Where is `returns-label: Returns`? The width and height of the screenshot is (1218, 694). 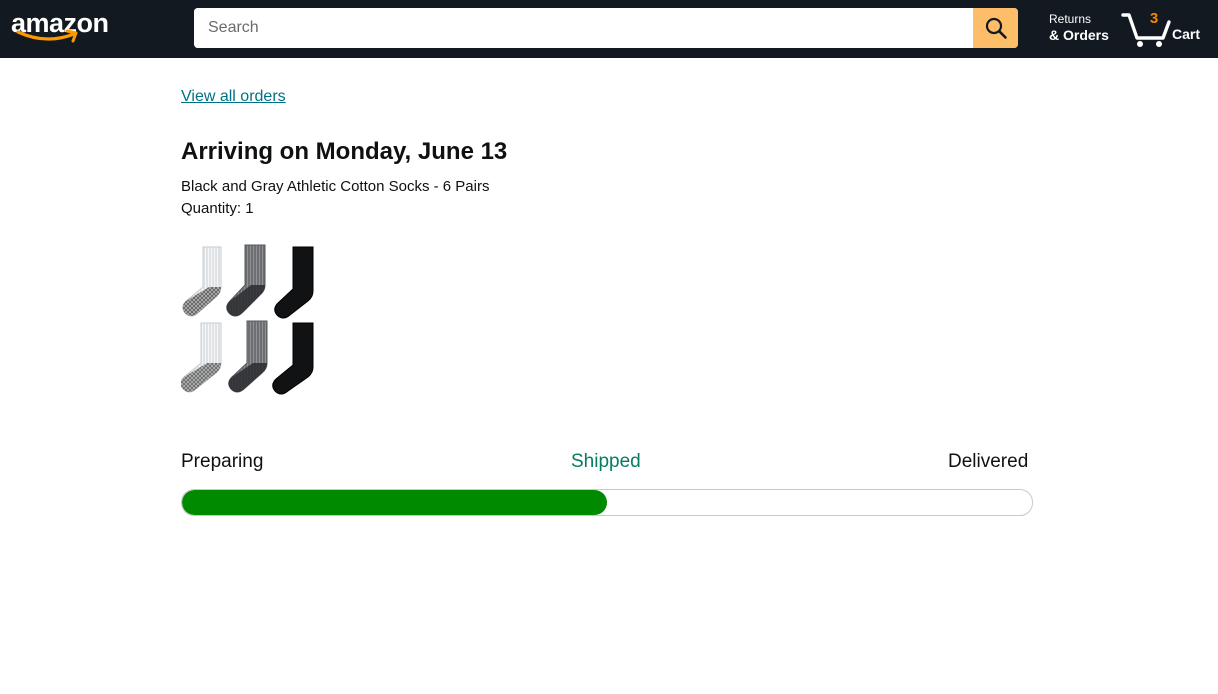 returns-label: Returns is located at coordinates (1070, 19).